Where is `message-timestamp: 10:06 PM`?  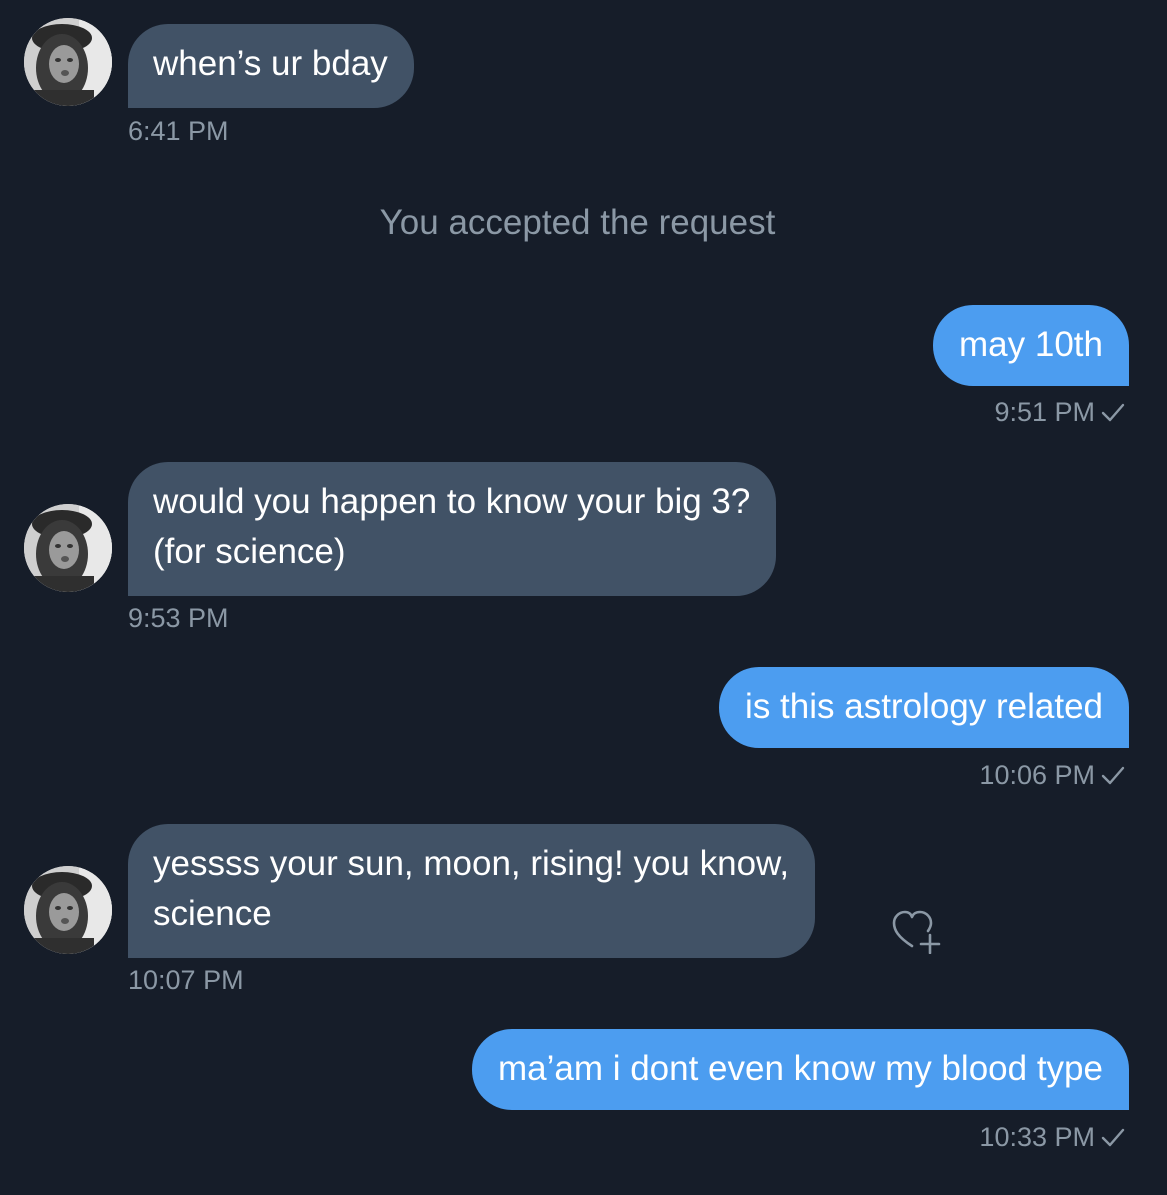
message-timestamp: 10:06 PM is located at coordinates (1052, 775).